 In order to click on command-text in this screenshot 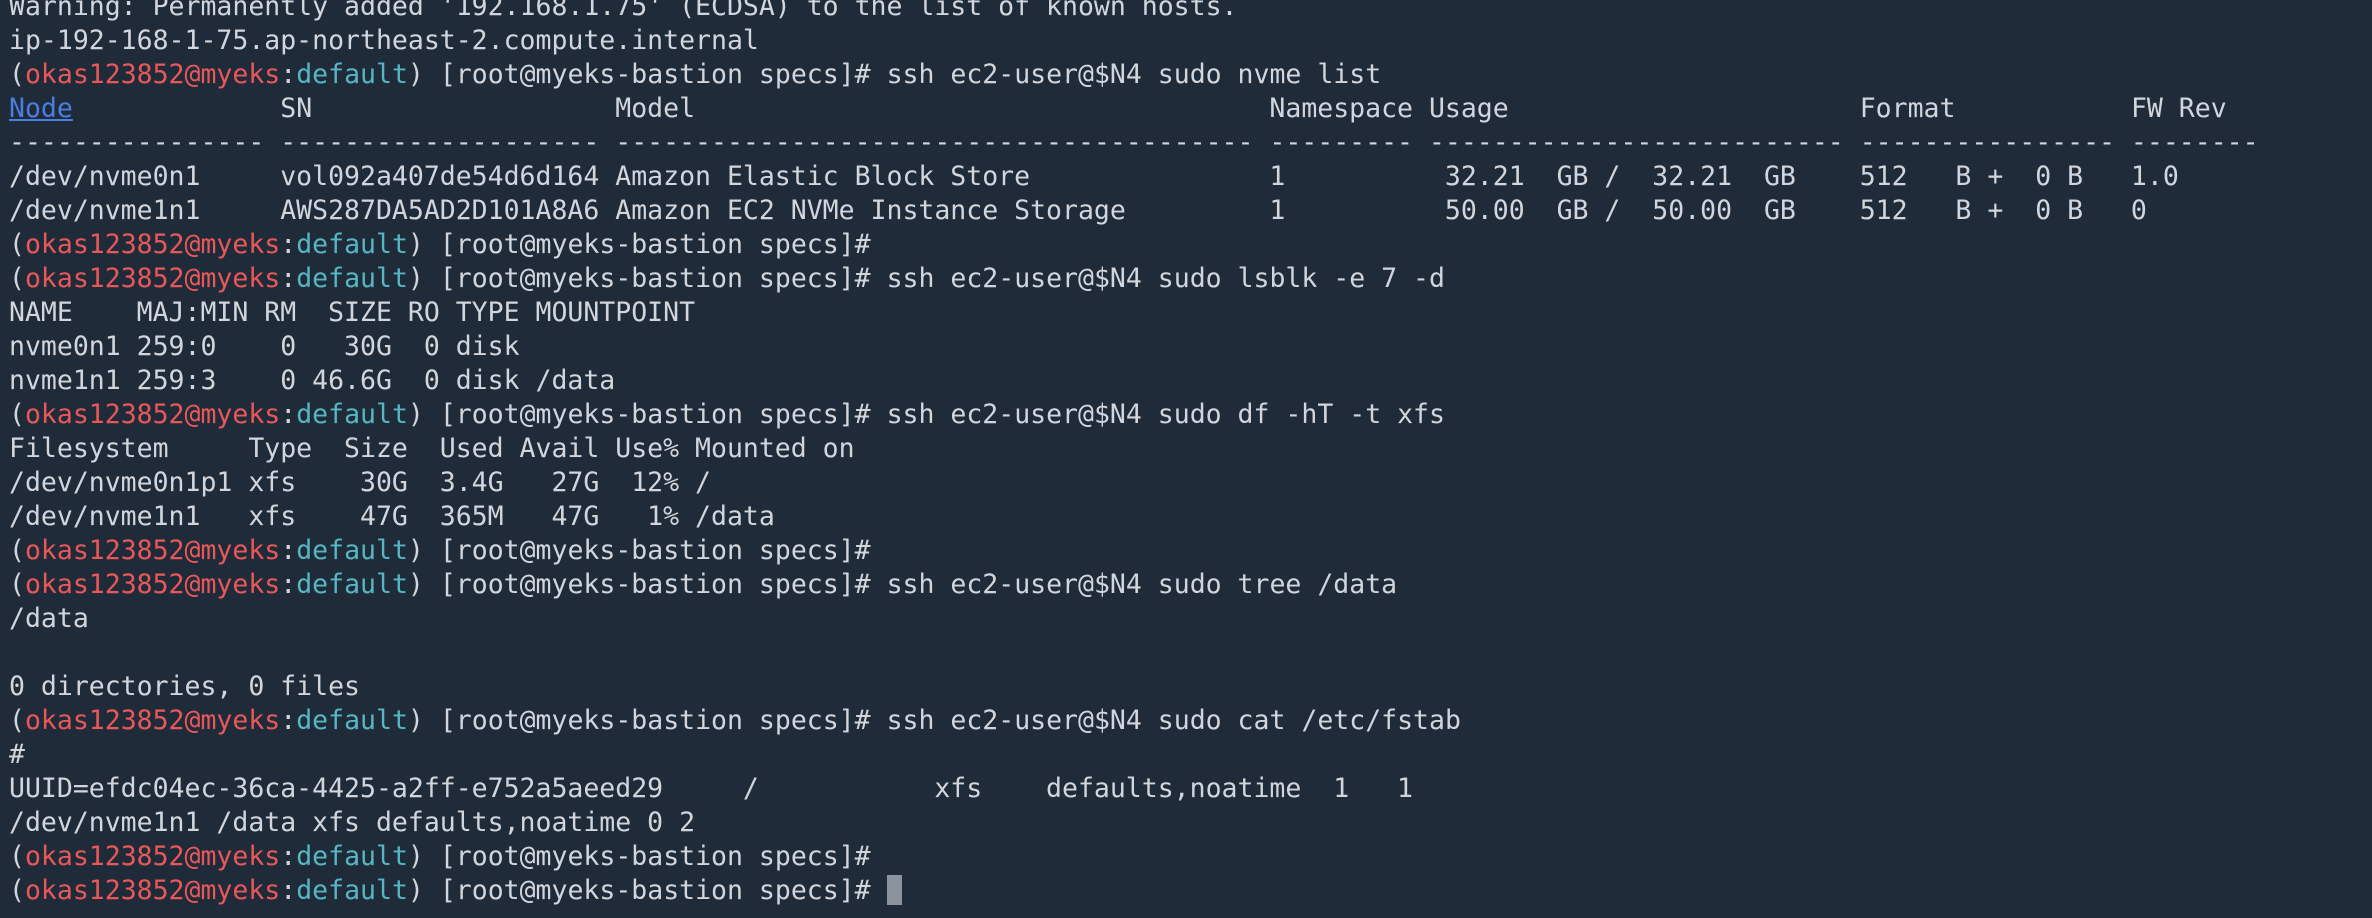, I will do `click(879, 890)`.